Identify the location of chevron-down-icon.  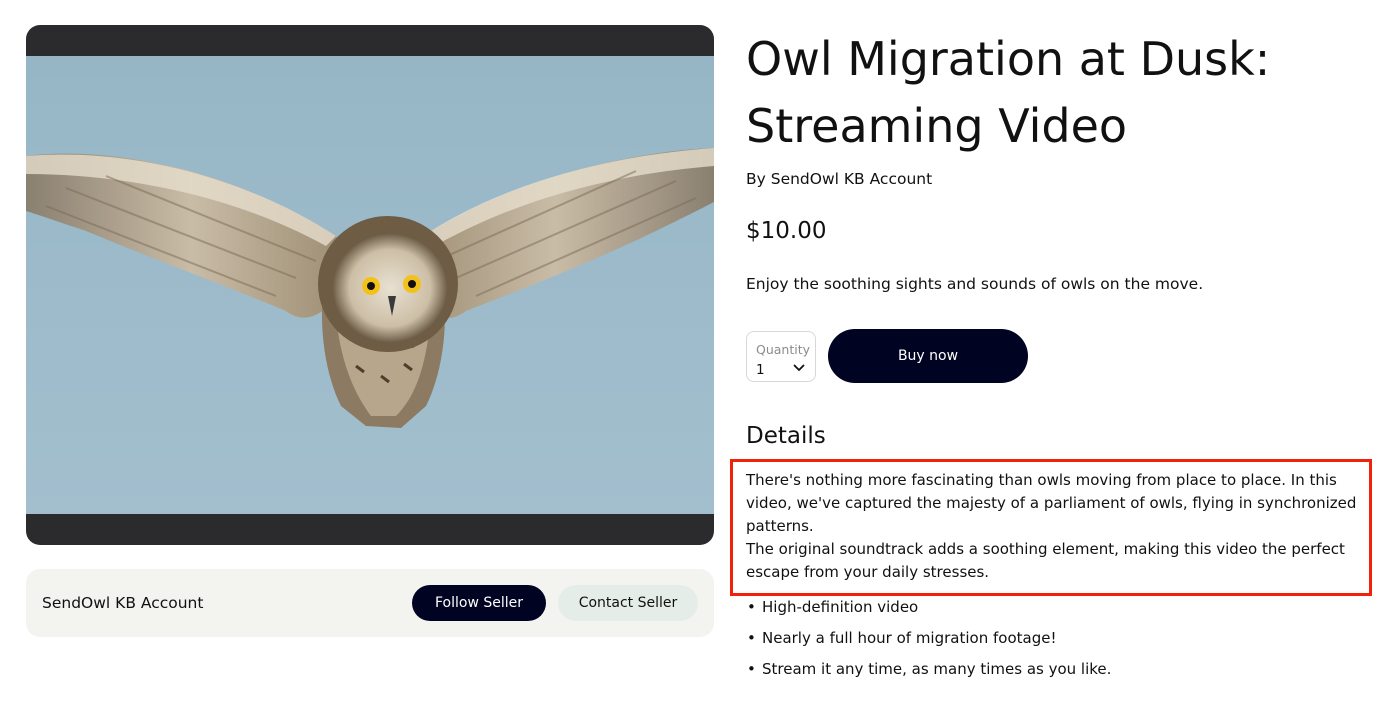
(799, 367).